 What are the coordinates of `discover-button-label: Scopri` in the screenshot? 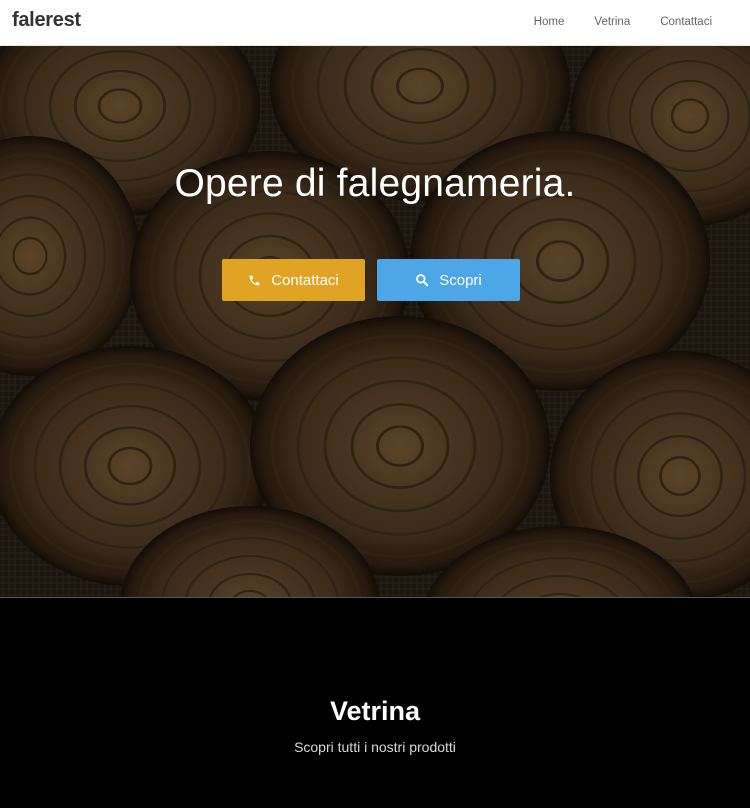 It's located at (460, 280).